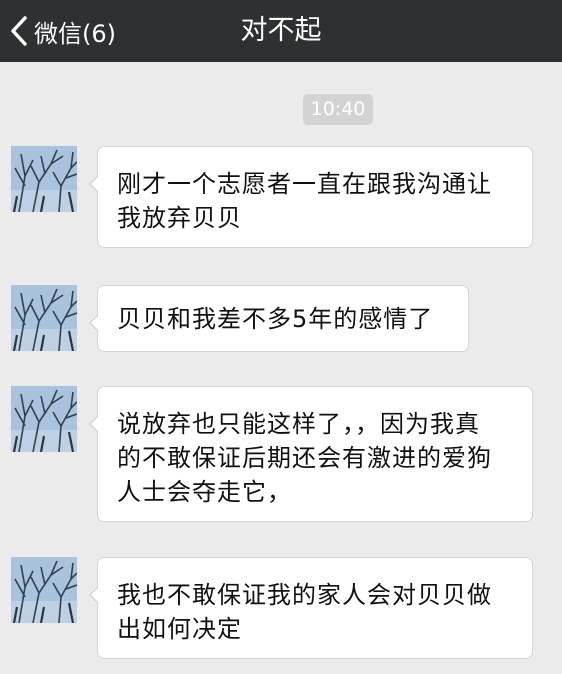  I want to click on message-bubble: 我也不敢保证我的家人会对贝贝做 出如何决定, so click(311, 608).